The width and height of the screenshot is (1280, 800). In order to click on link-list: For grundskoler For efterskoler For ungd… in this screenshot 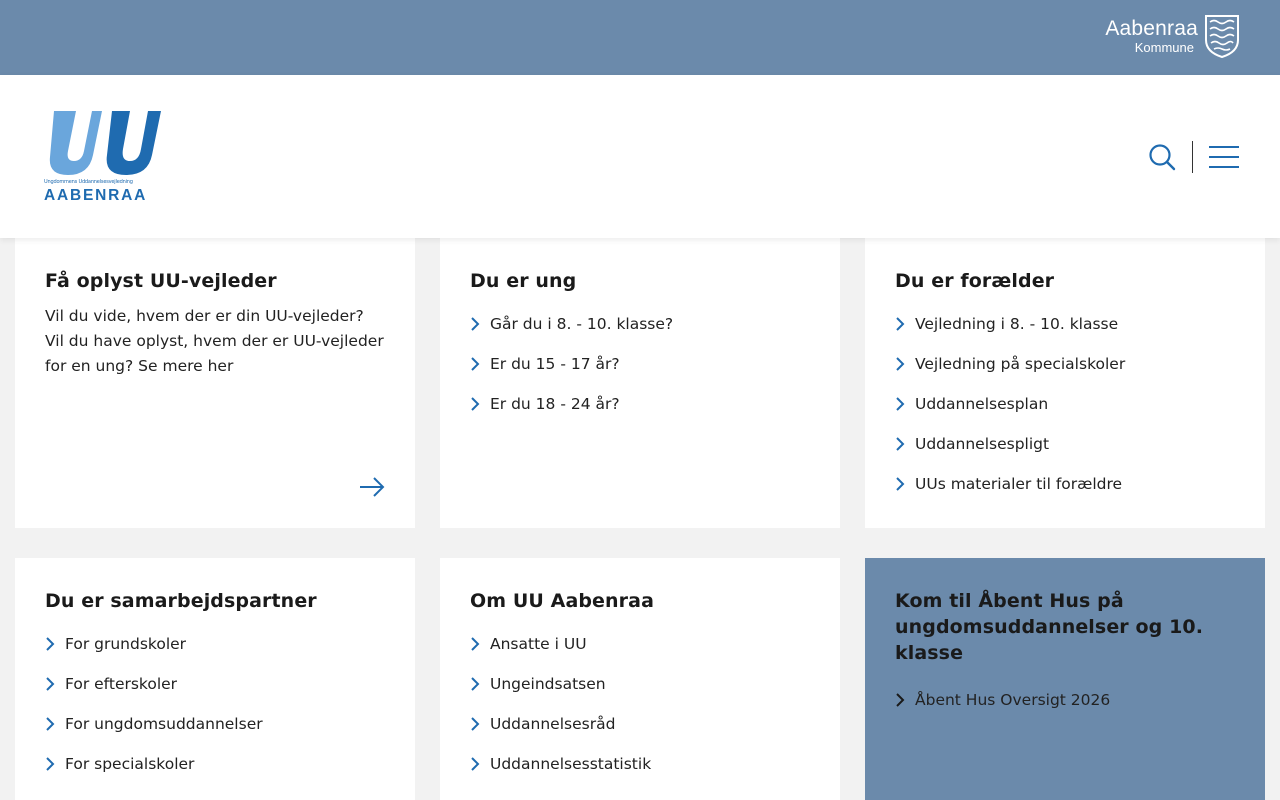, I will do `click(215, 704)`.